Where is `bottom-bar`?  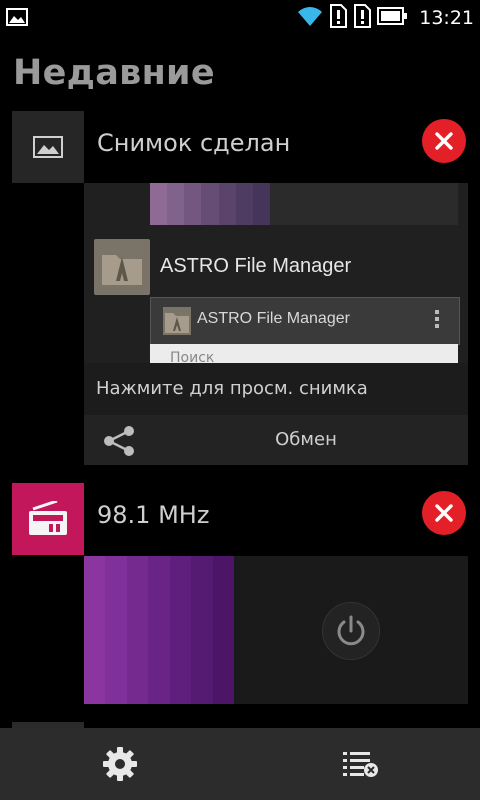 bottom-bar is located at coordinates (240, 764).